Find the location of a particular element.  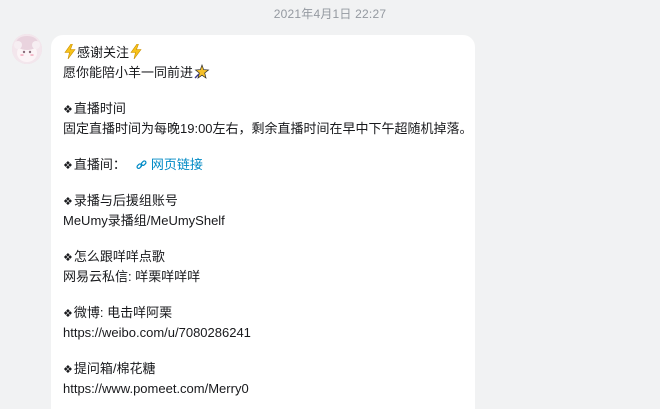

subtitle-line: 愿你能陪小羊一同前进 is located at coordinates (263, 73).